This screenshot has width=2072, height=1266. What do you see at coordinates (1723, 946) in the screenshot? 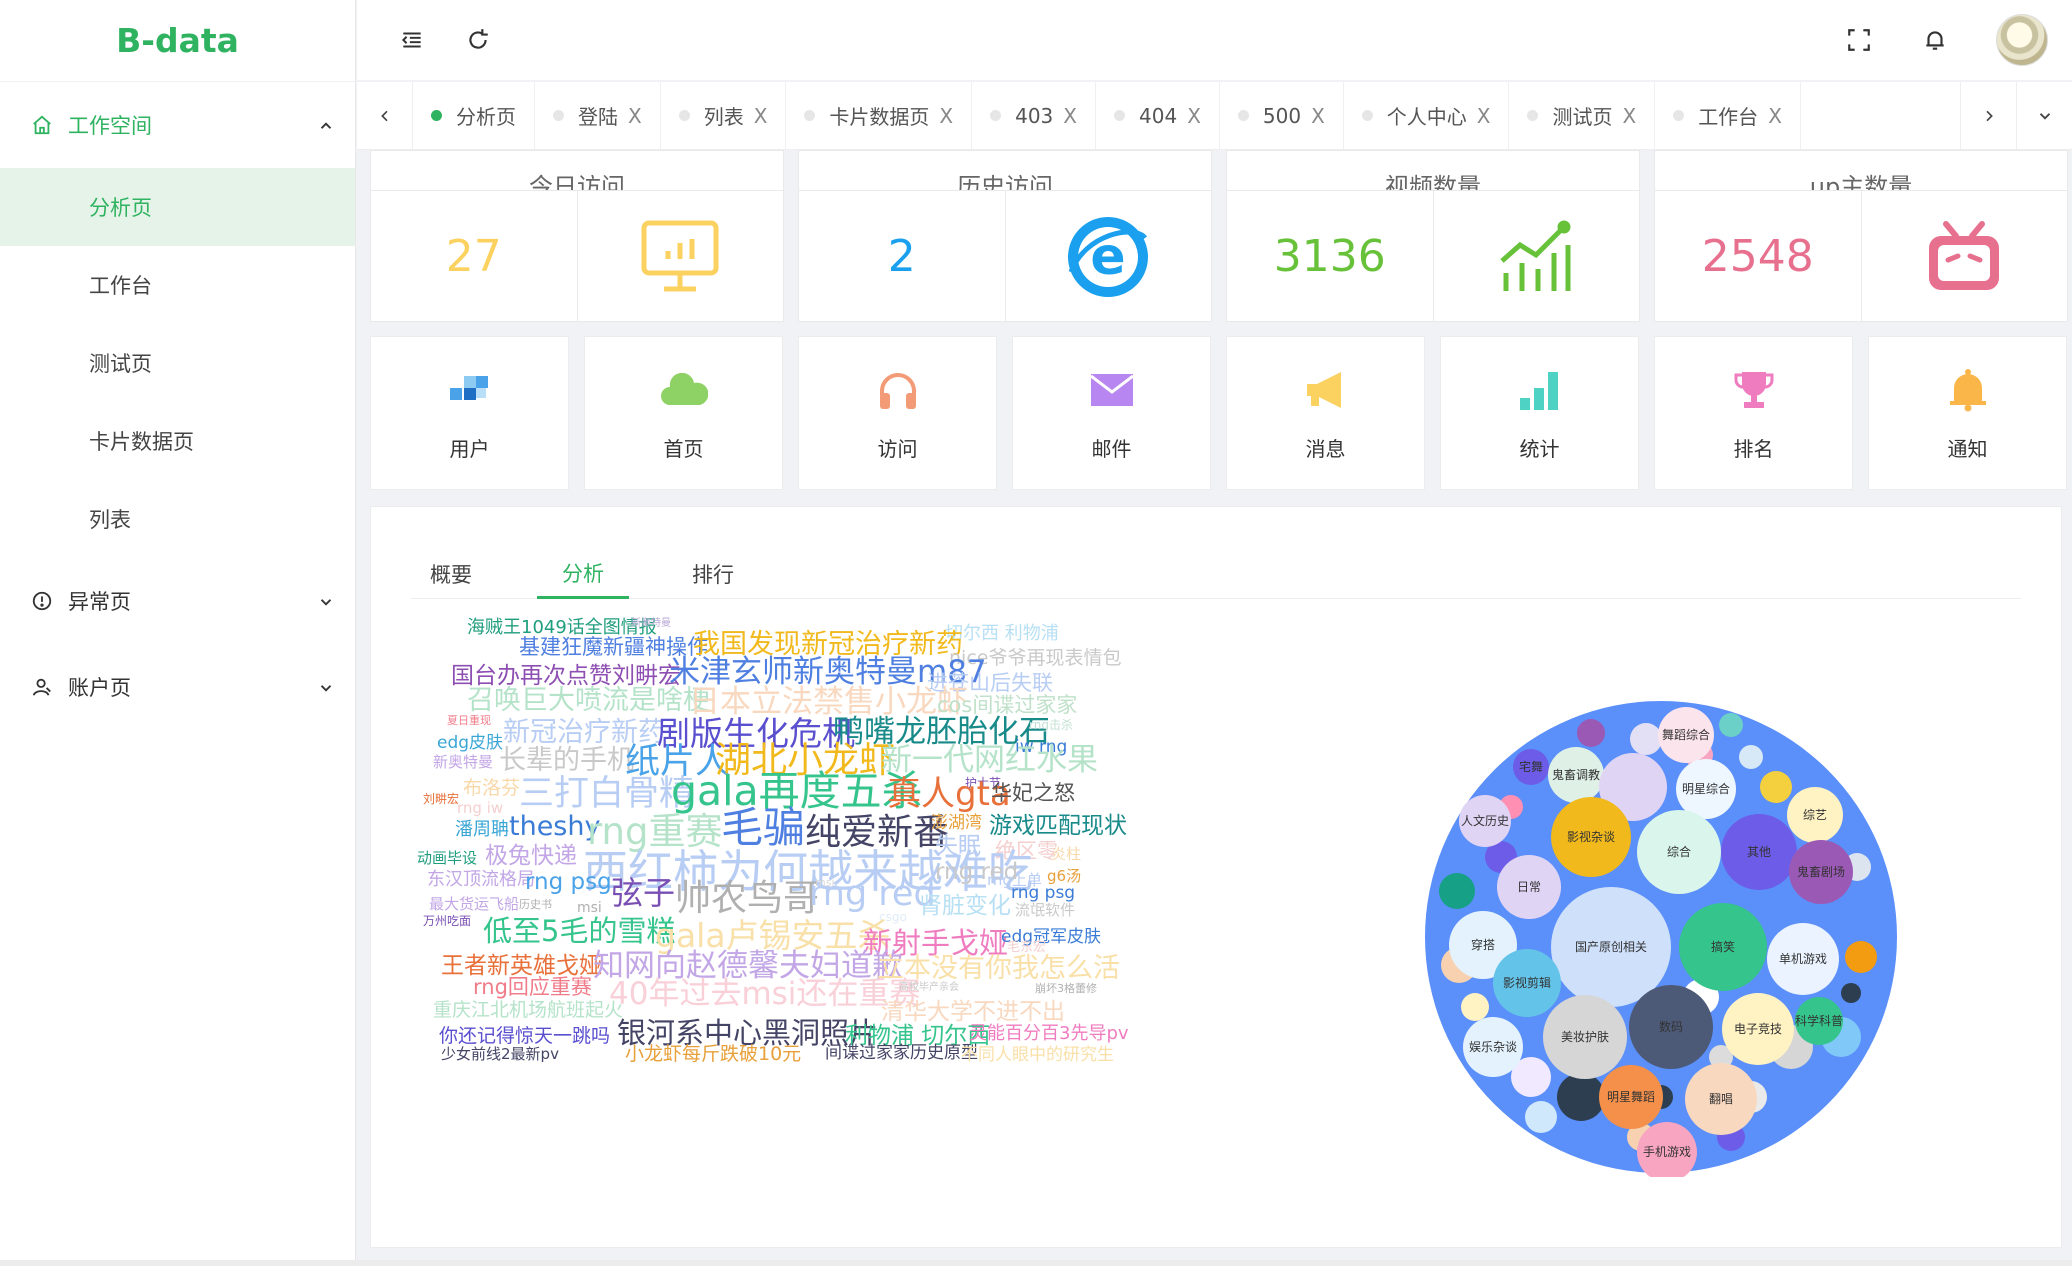
I see `bubble-label: 搞笑` at bounding box center [1723, 946].